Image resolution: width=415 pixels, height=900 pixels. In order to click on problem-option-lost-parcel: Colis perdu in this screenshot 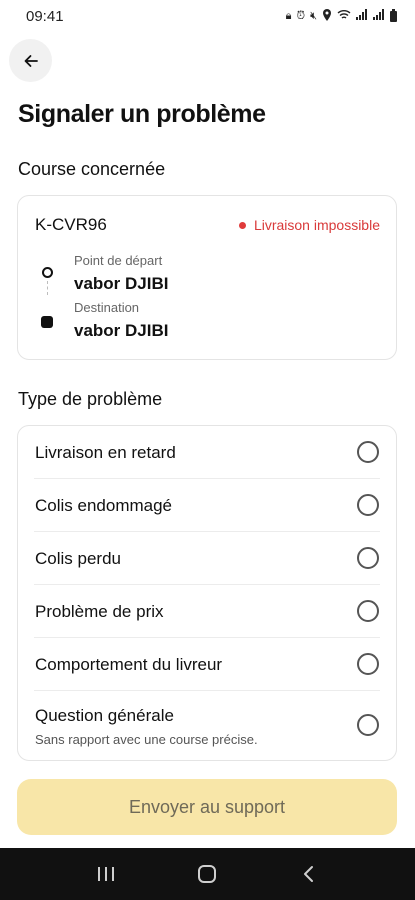, I will do `click(207, 558)`.